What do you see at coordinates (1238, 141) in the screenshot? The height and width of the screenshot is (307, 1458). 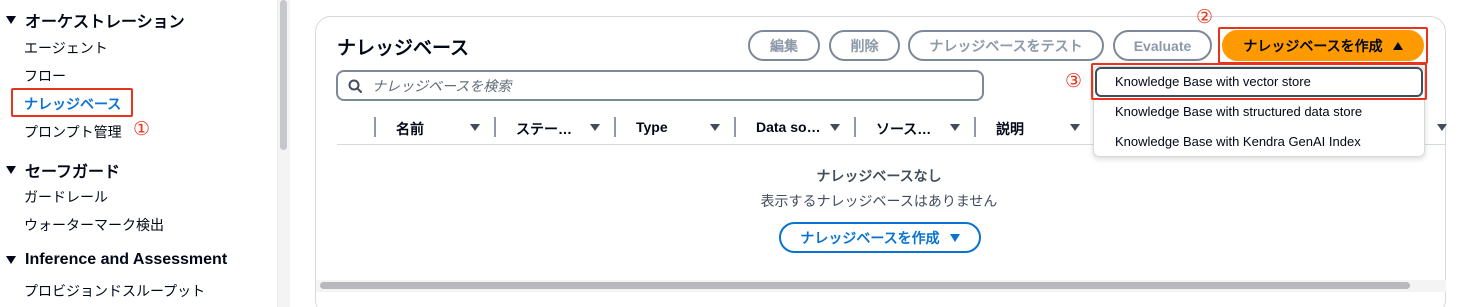 I see `dropdown-item-kendra-index: Knowledge Base with Kendra GenAI Index` at bounding box center [1238, 141].